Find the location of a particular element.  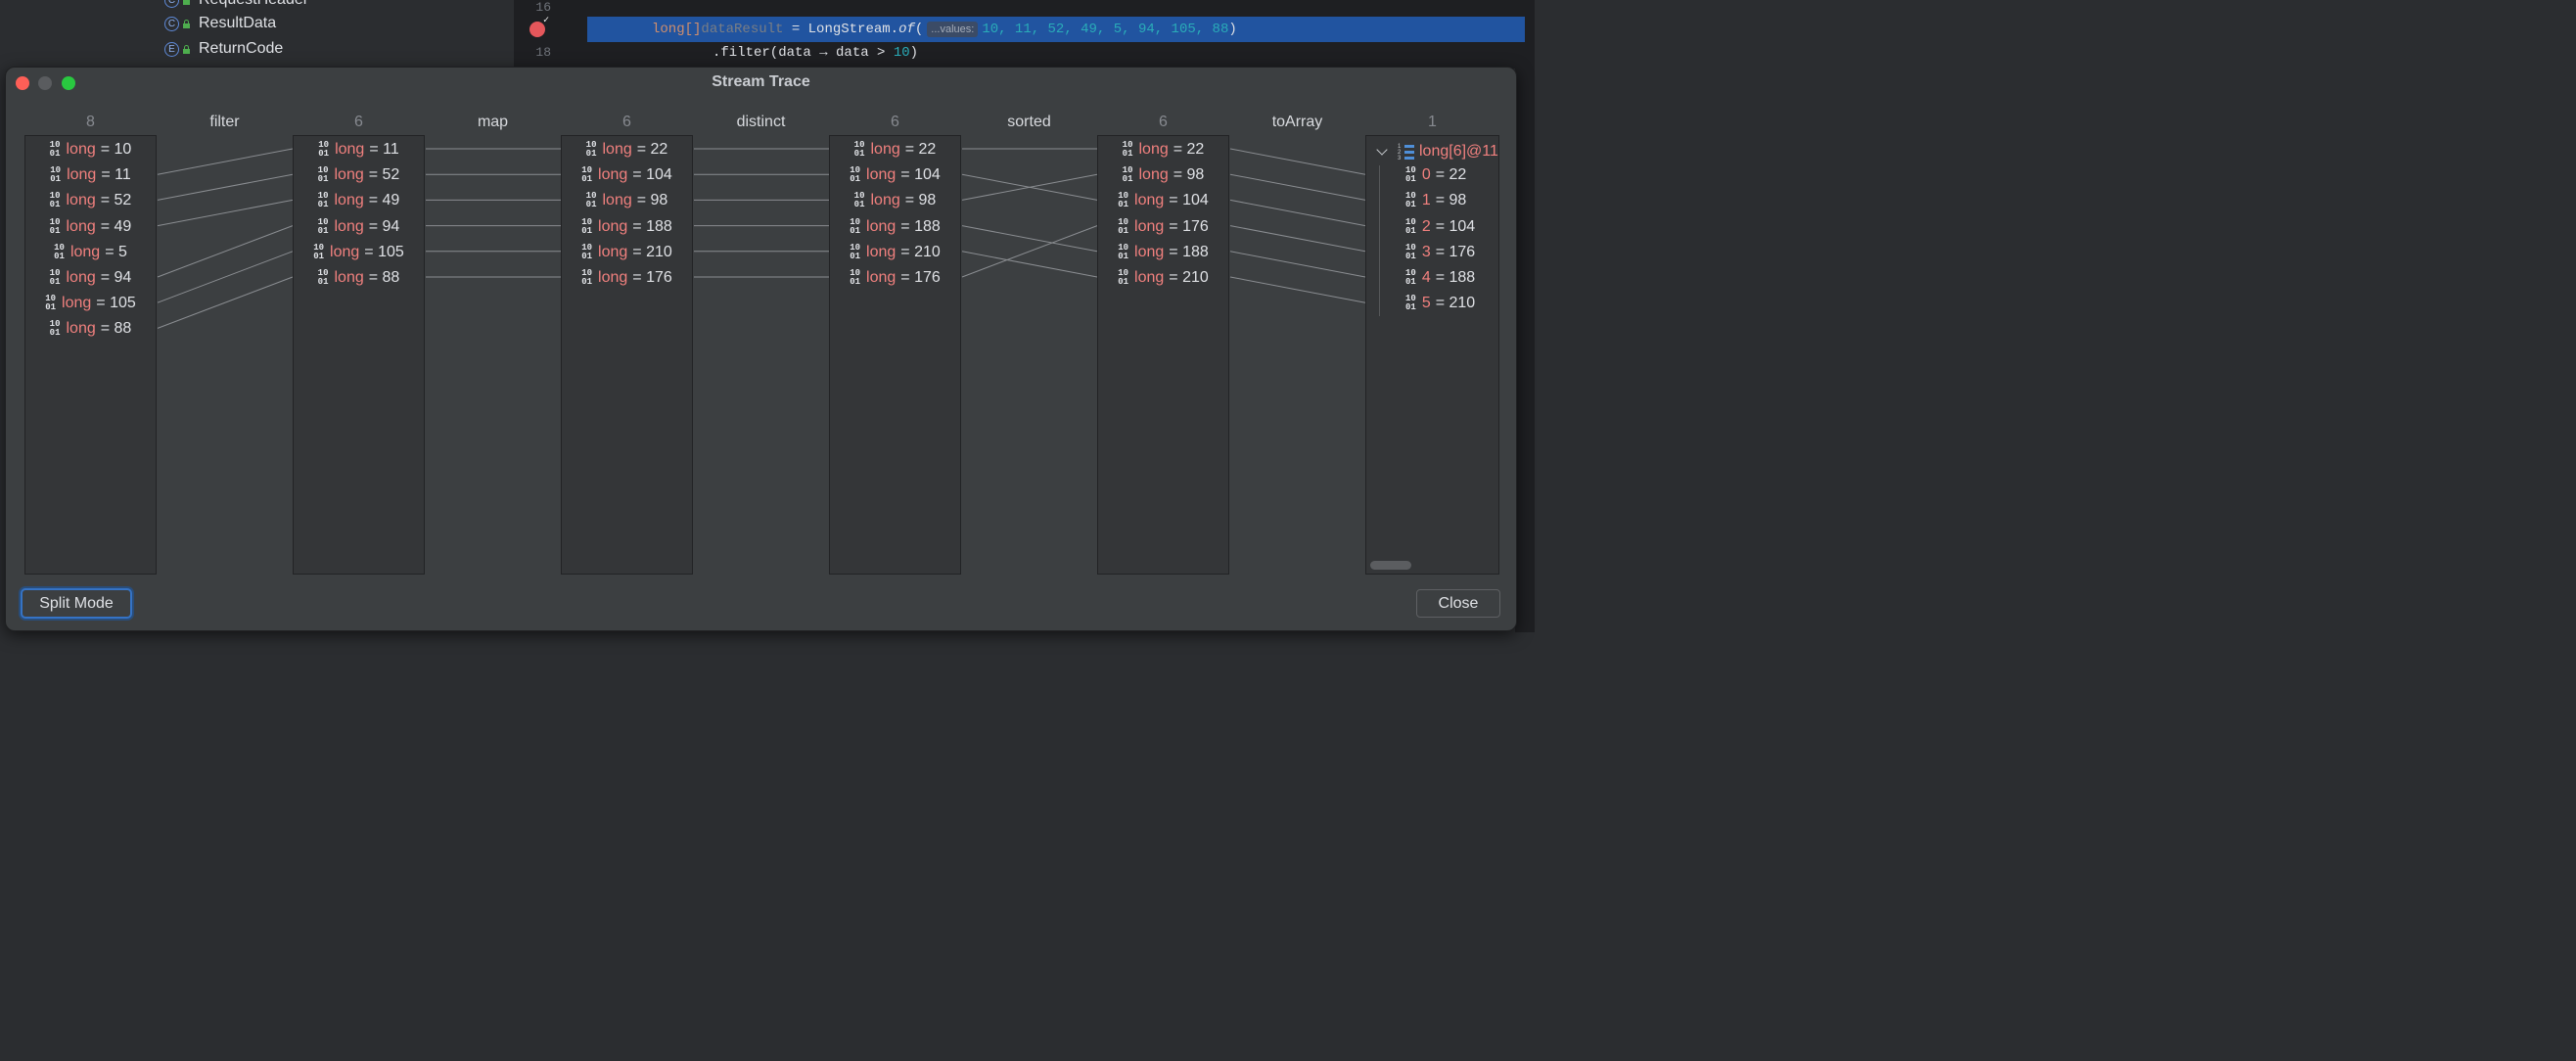

result-item: 10 01 5 = 210 is located at coordinates (1440, 303).